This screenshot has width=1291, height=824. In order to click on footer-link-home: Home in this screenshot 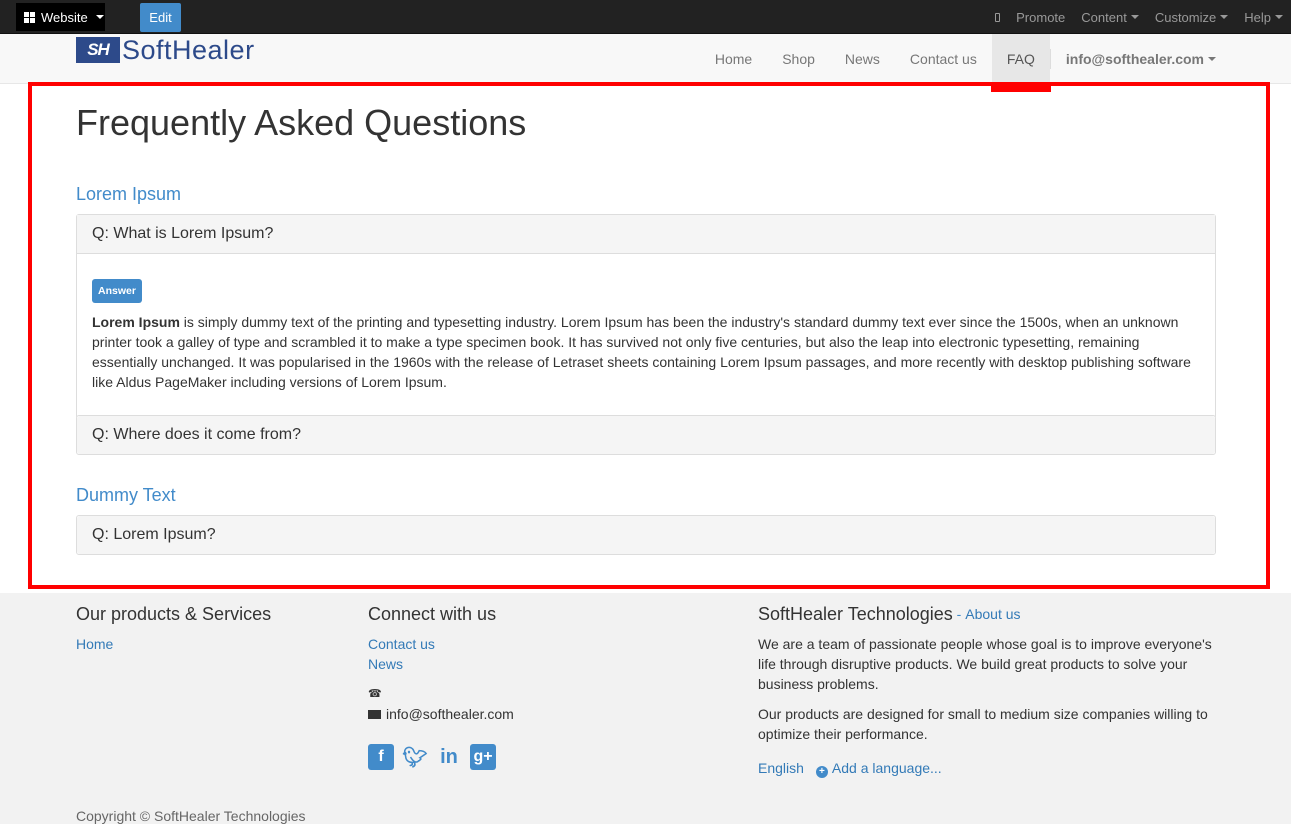, I will do `click(211, 644)`.